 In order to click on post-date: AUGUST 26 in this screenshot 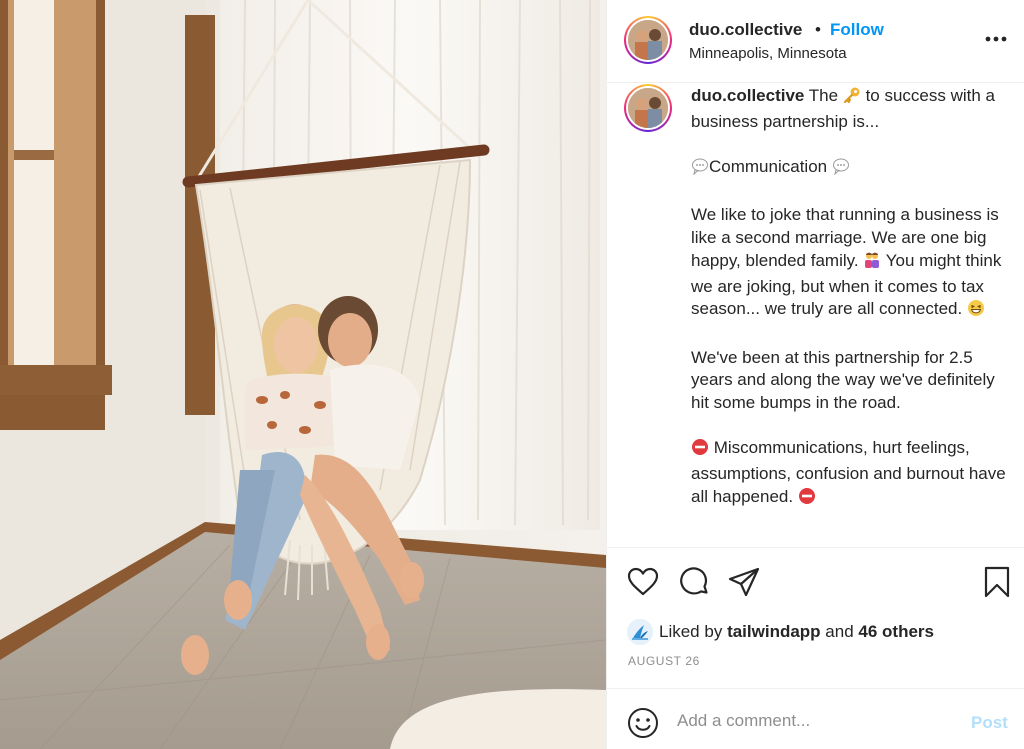, I will do `click(664, 661)`.